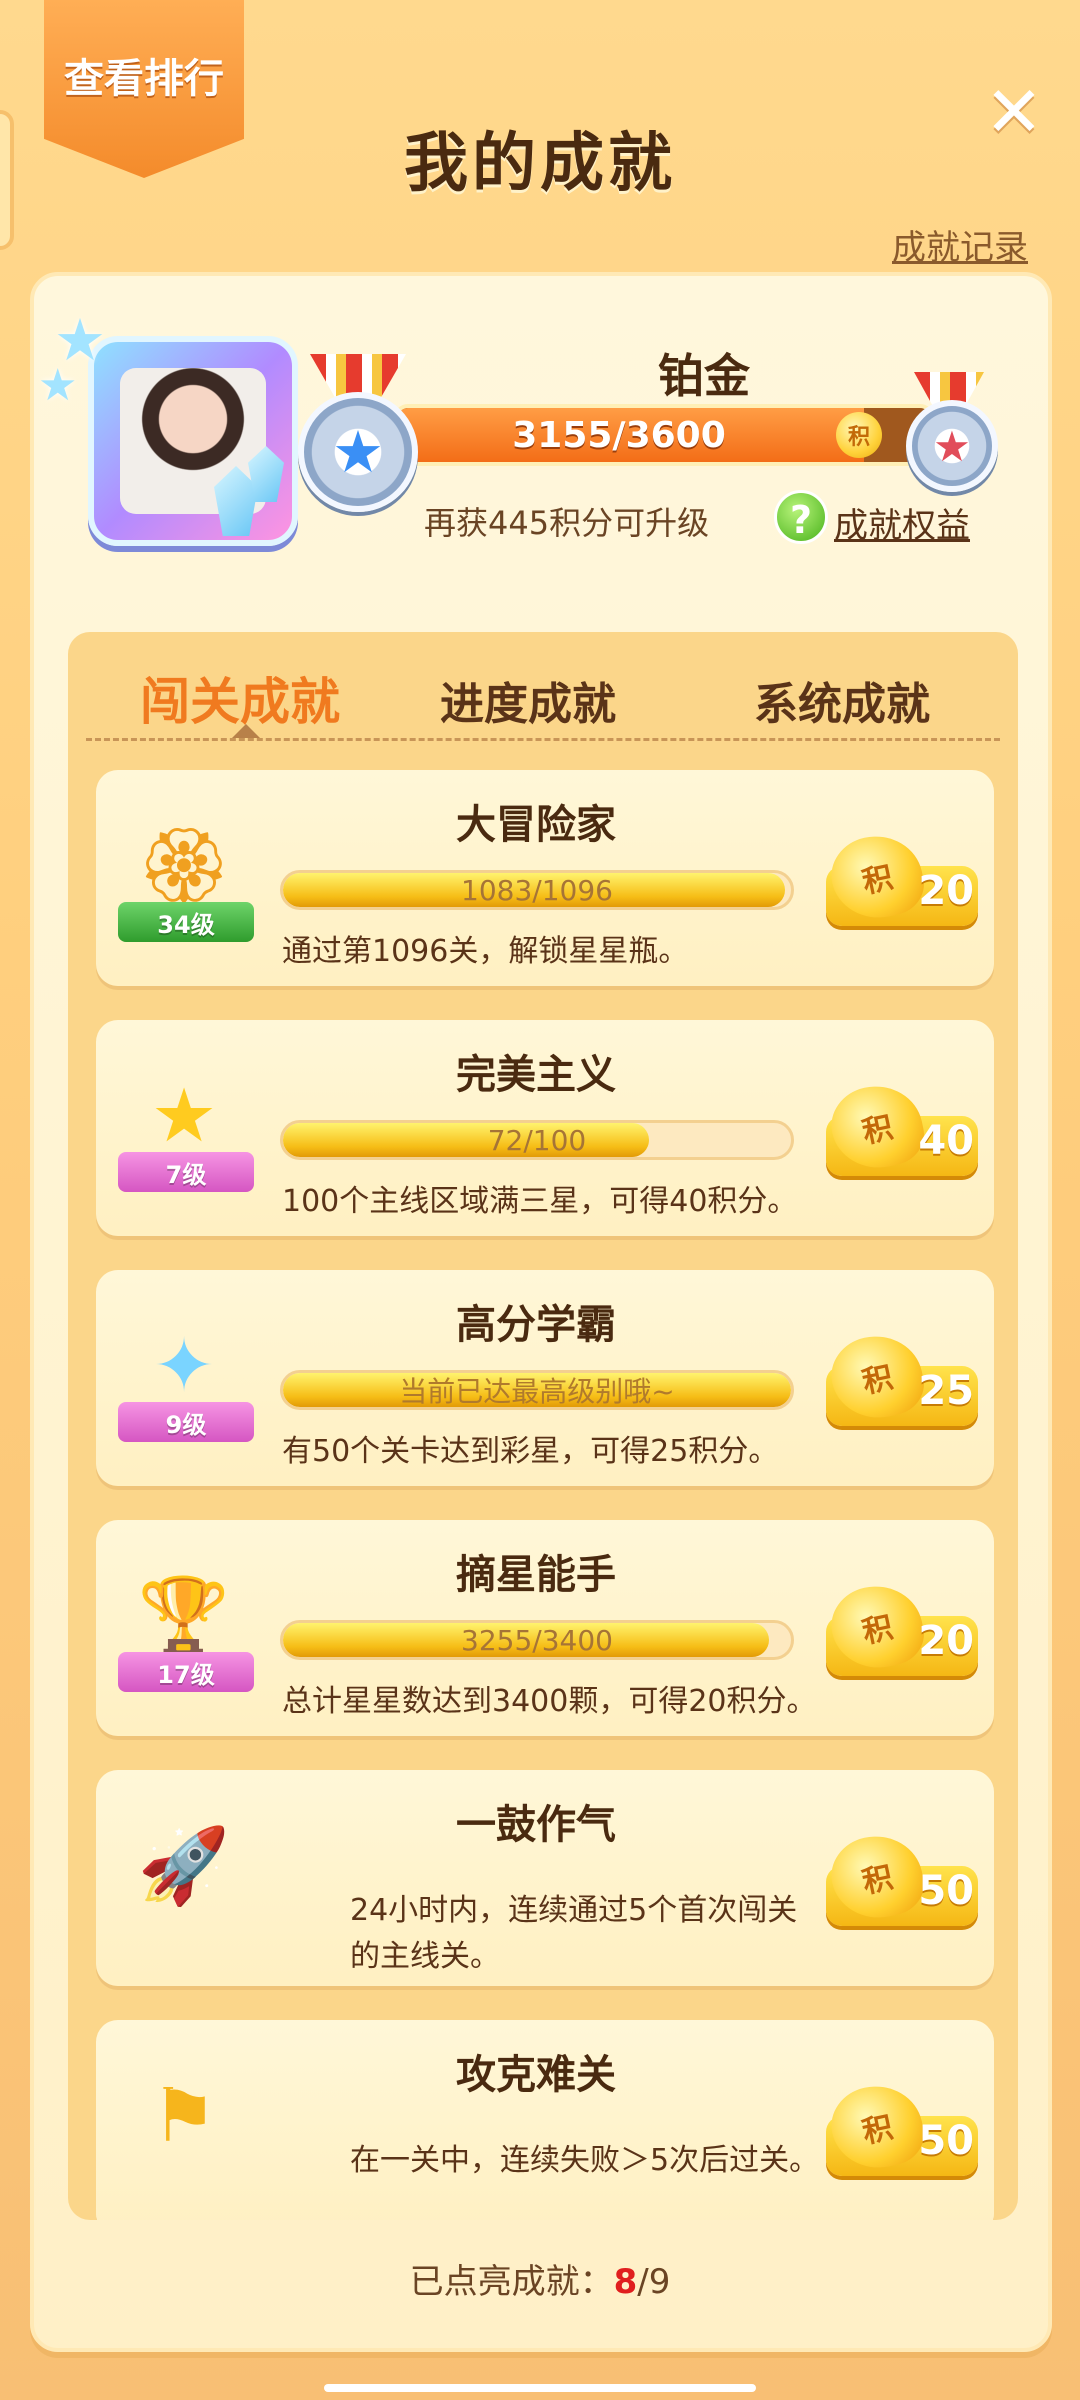 Image resolution: width=1080 pixels, height=2400 pixels. Describe the element at coordinates (511, 2282) in the screenshot. I see `lit-count-label: 已点亮成就：` at that location.